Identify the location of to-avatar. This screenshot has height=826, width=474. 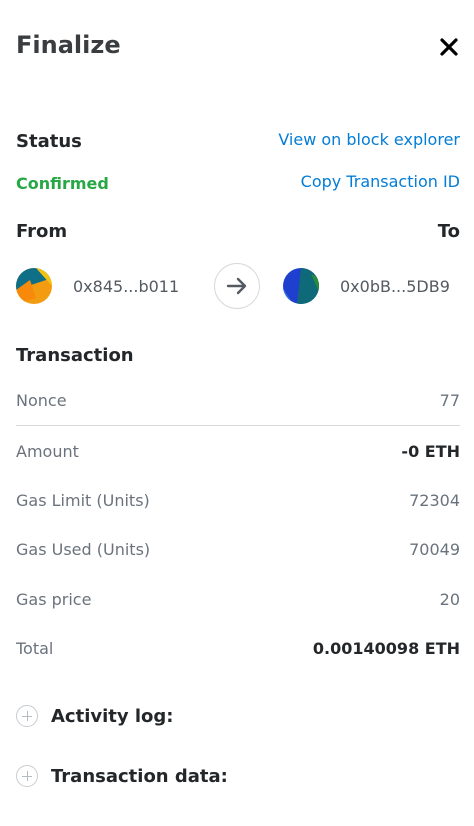
(301, 286).